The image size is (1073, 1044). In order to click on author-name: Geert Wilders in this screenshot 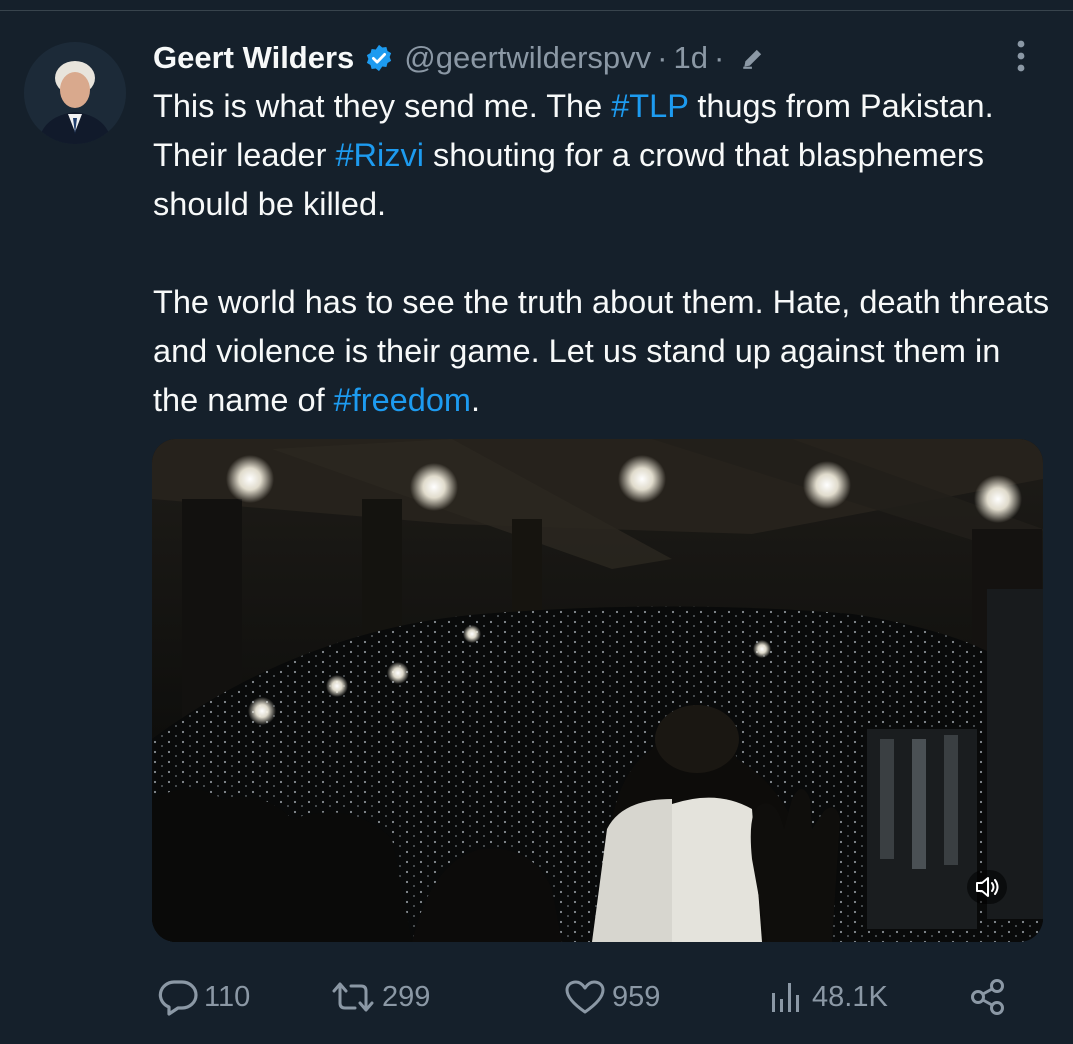, I will do `click(253, 58)`.